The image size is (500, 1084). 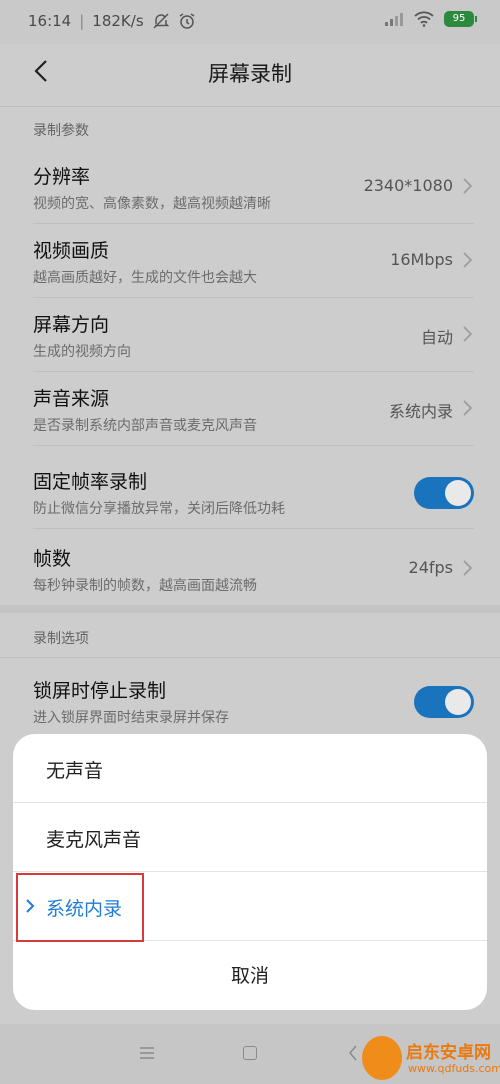 I want to click on network-speed: 182K/s, so click(x=118, y=21).